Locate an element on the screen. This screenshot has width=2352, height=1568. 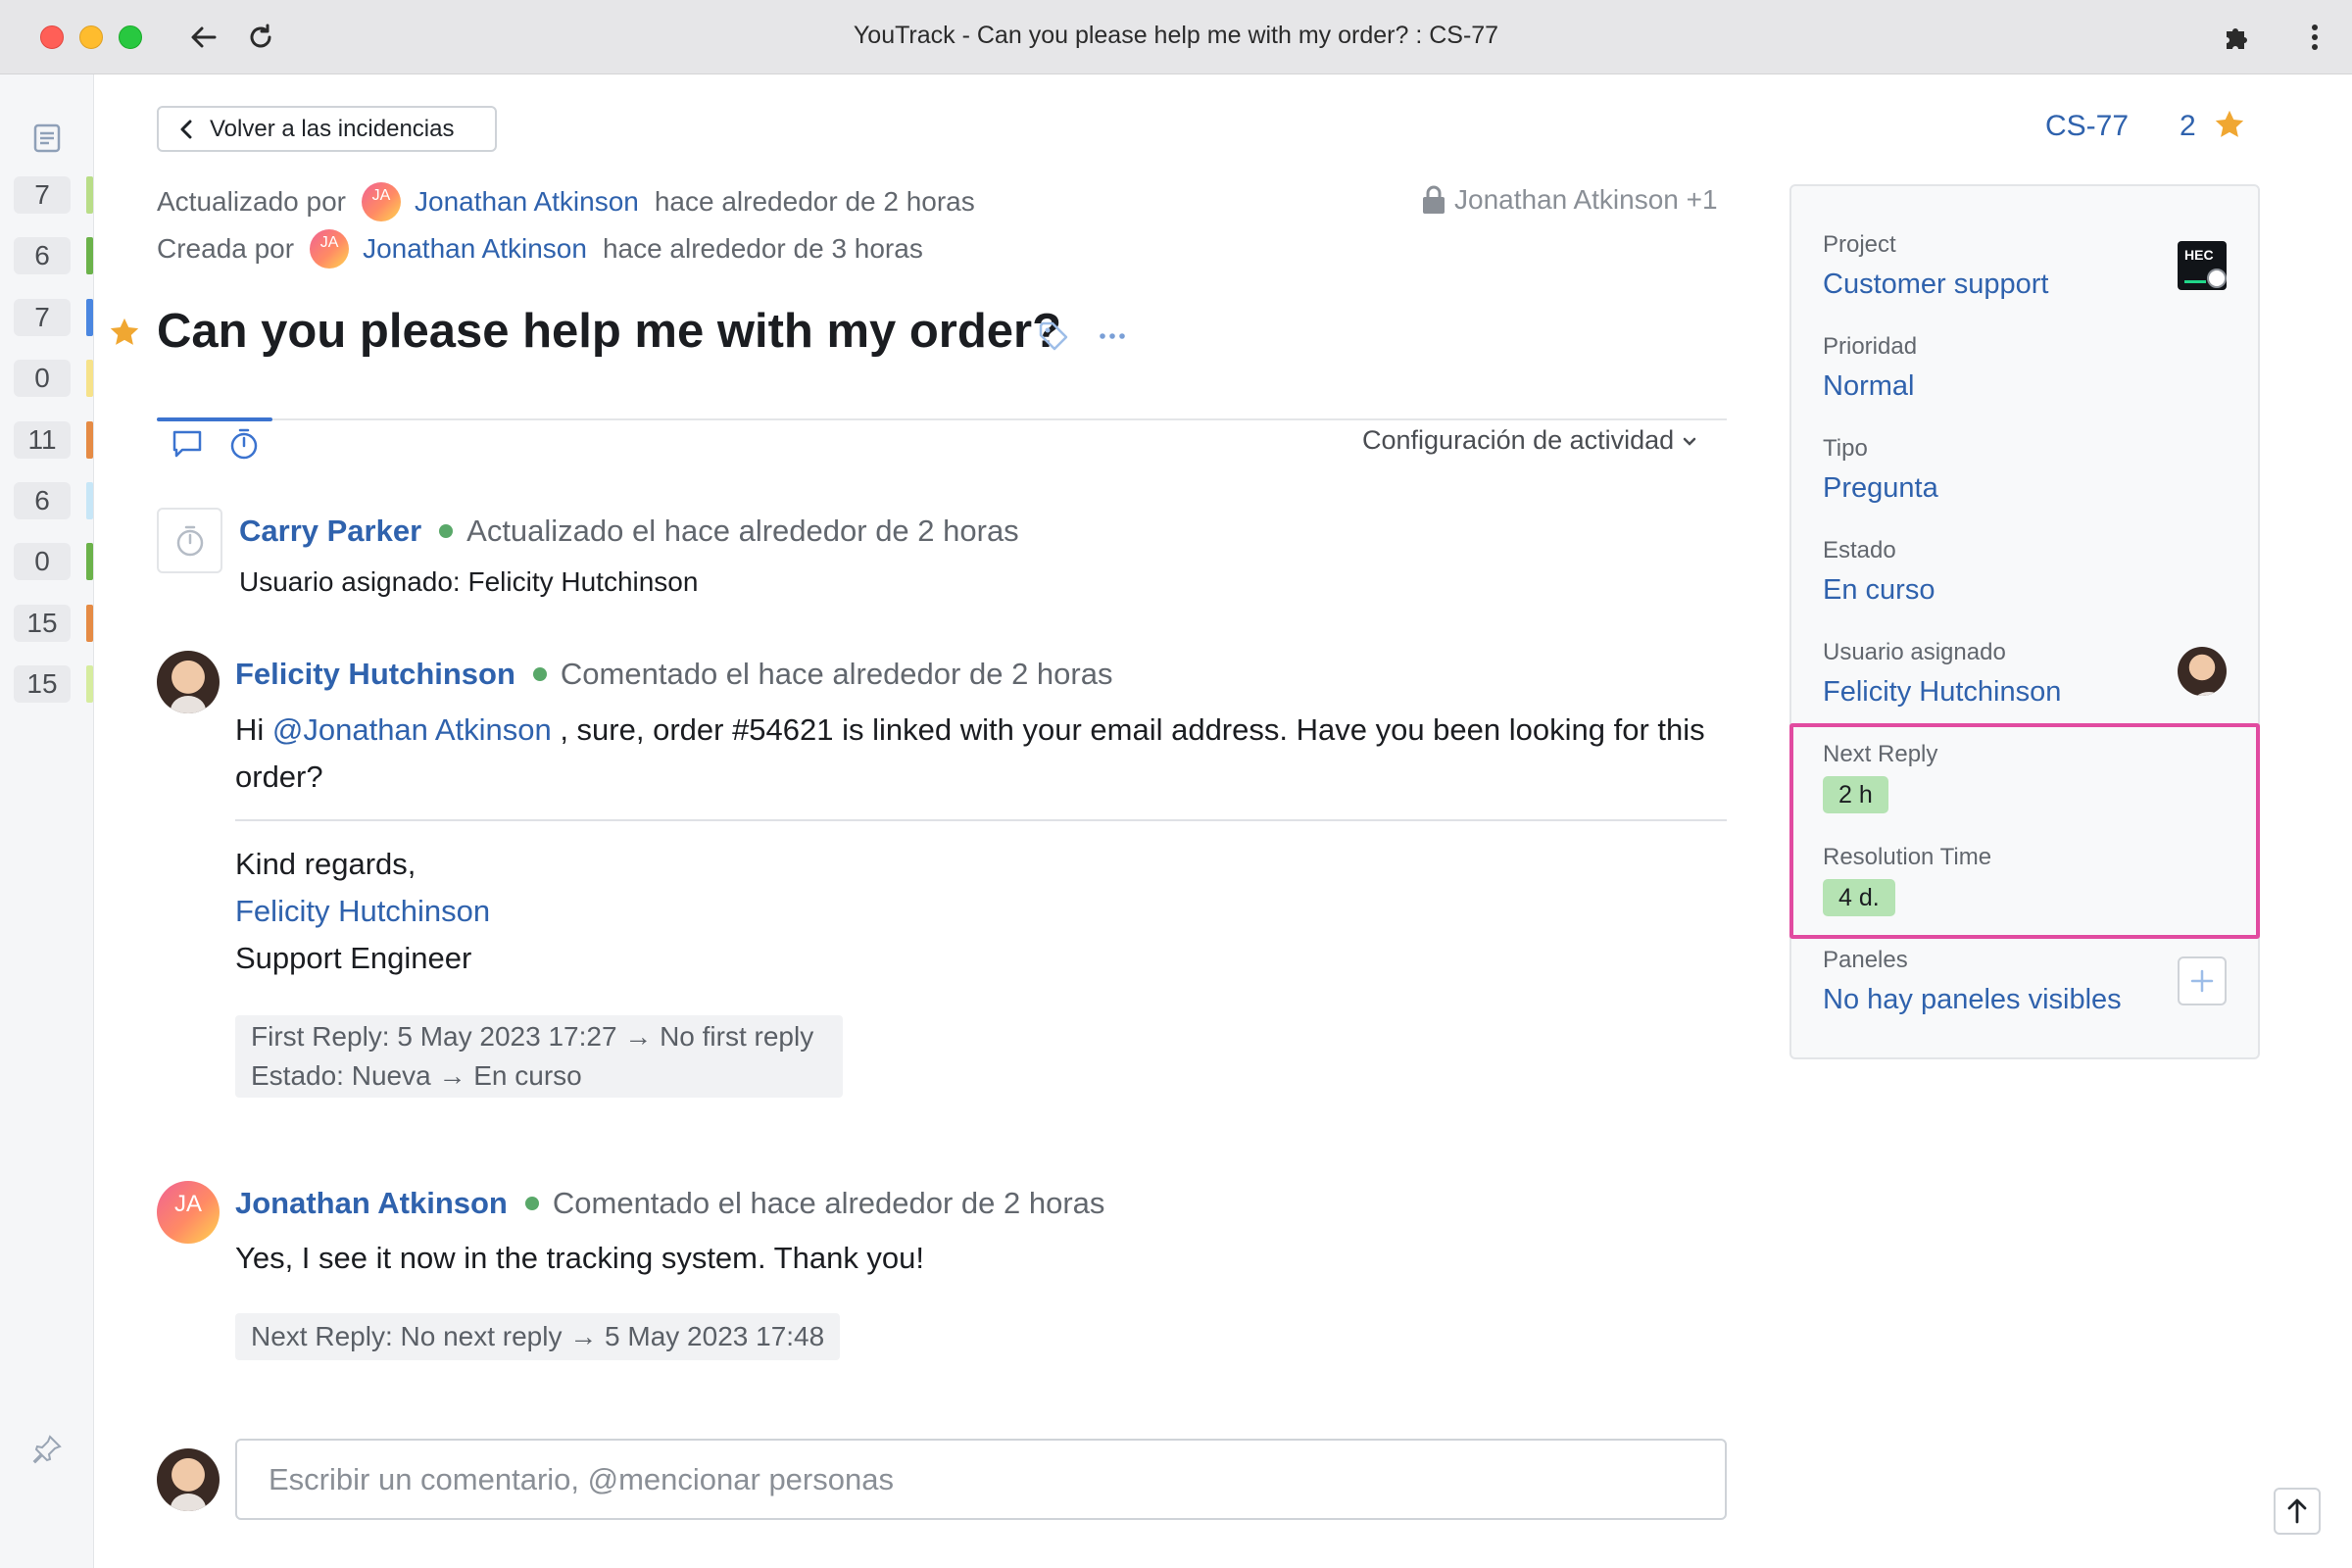
type-value: Pregunta is located at coordinates (1880, 488).